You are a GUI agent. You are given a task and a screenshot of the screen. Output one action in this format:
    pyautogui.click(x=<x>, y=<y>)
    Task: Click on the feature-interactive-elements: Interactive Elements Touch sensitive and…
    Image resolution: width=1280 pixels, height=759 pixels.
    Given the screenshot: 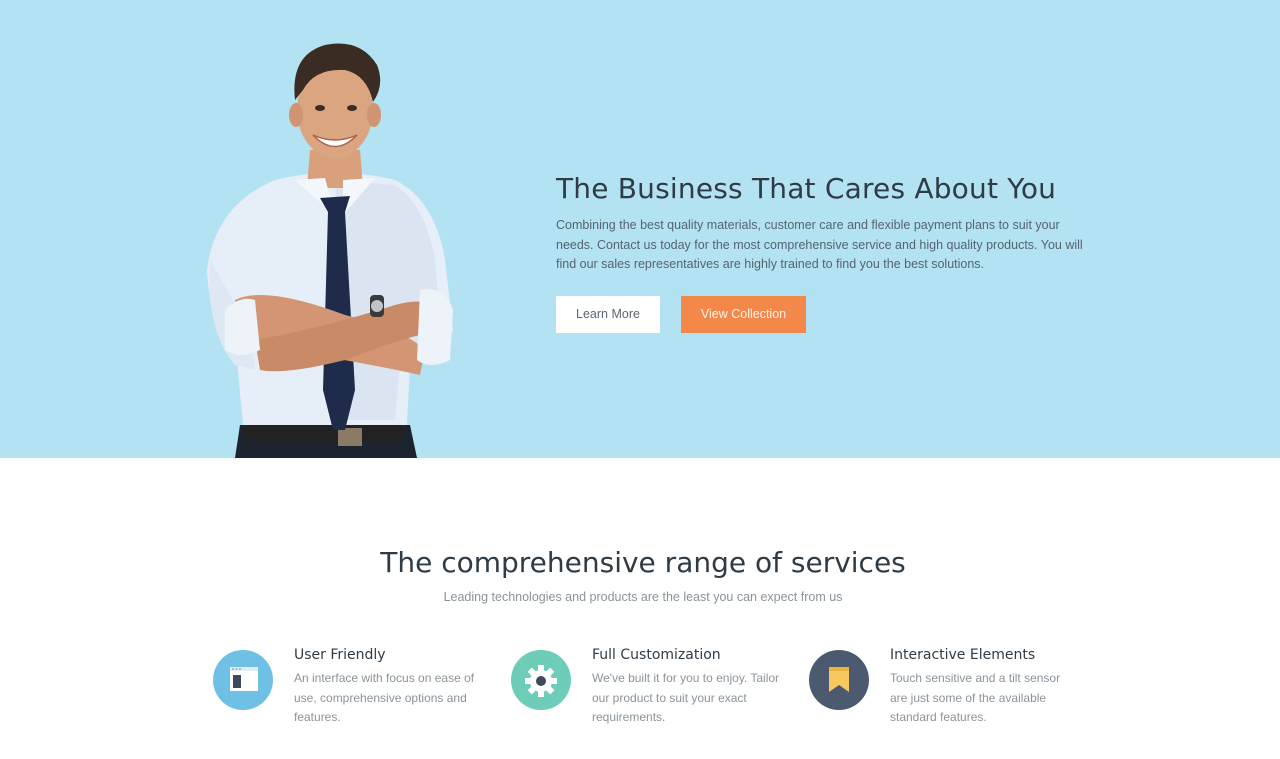 What is the action you would take?
    pyautogui.click(x=954, y=690)
    